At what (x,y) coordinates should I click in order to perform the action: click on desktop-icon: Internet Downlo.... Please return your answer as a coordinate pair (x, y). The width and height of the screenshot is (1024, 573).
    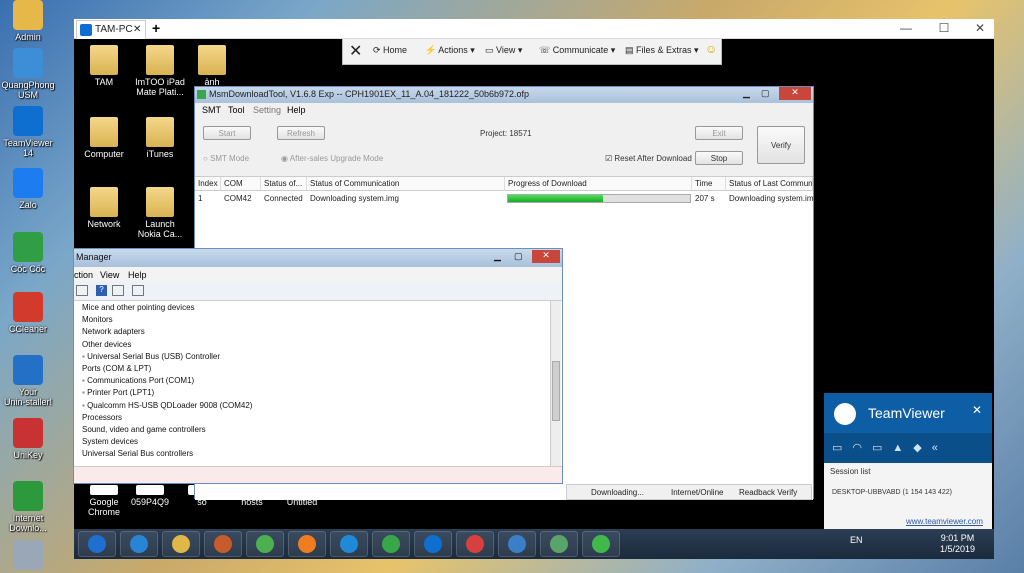
    Looking at the image, I should click on (28, 507).